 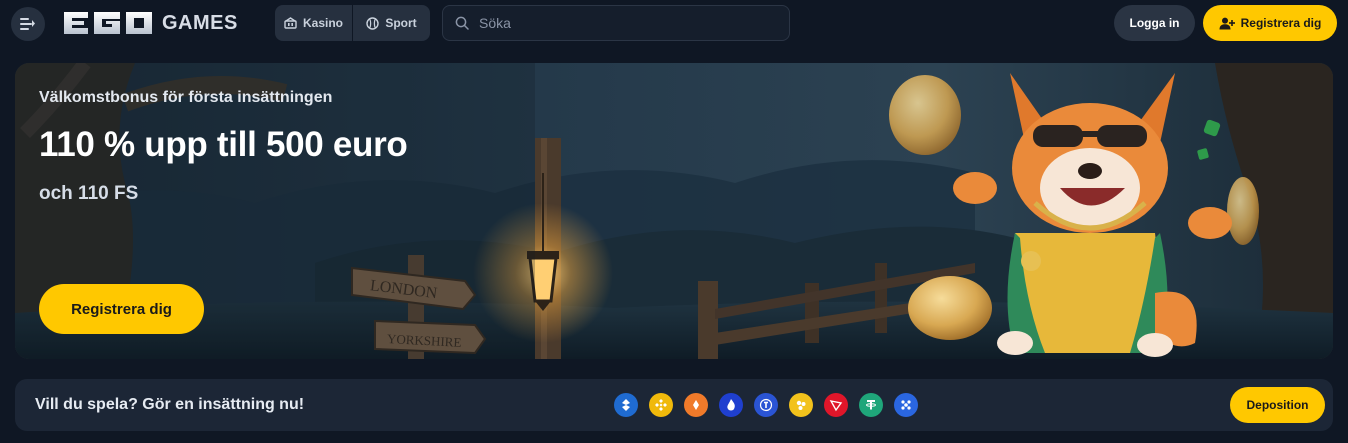 I want to click on payment-methods, so click(x=766, y=405).